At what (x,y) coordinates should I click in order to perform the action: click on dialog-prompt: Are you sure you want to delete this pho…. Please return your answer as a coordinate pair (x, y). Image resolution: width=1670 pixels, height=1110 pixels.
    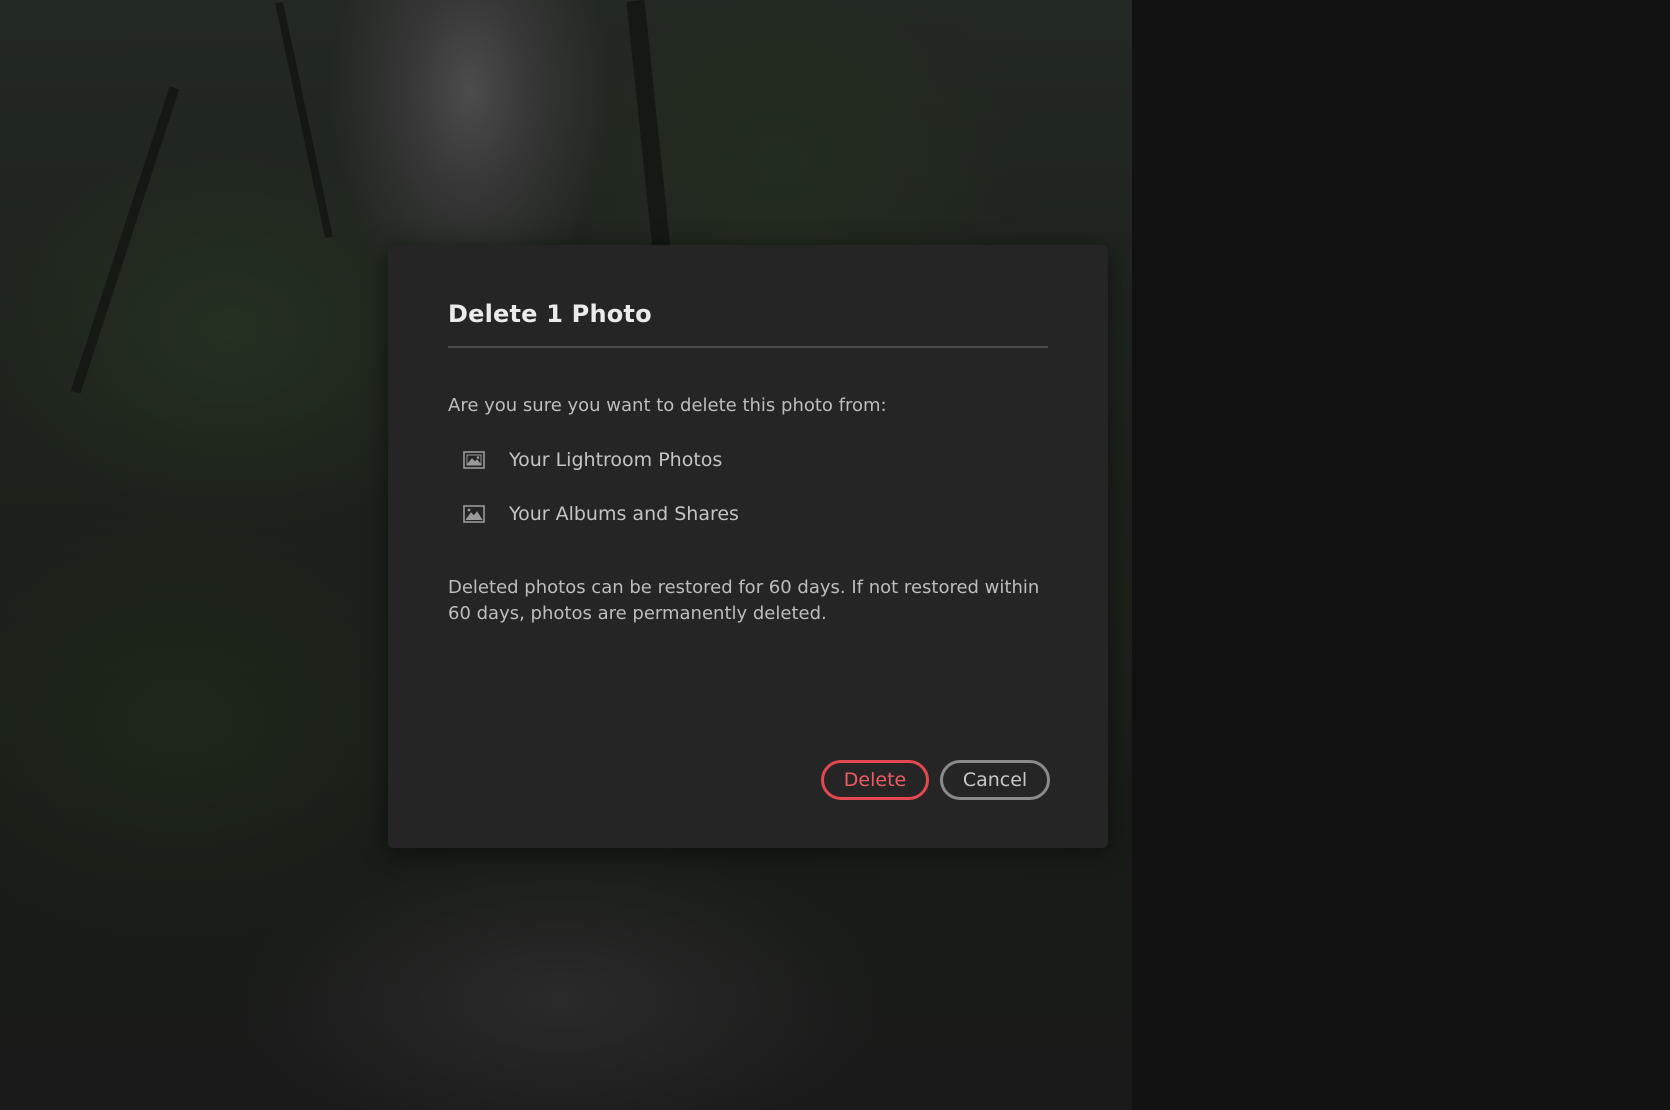
    Looking at the image, I should click on (667, 405).